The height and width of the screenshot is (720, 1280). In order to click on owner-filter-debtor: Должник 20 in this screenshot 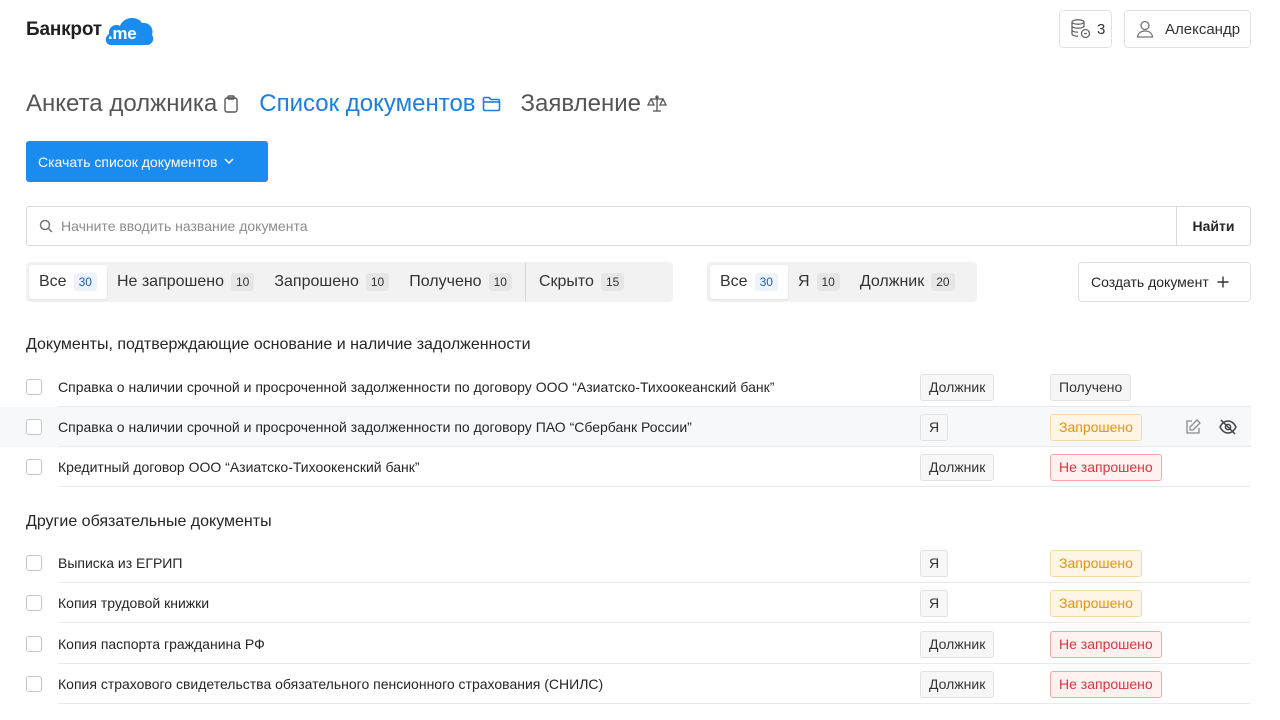, I will do `click(907, 282)`.